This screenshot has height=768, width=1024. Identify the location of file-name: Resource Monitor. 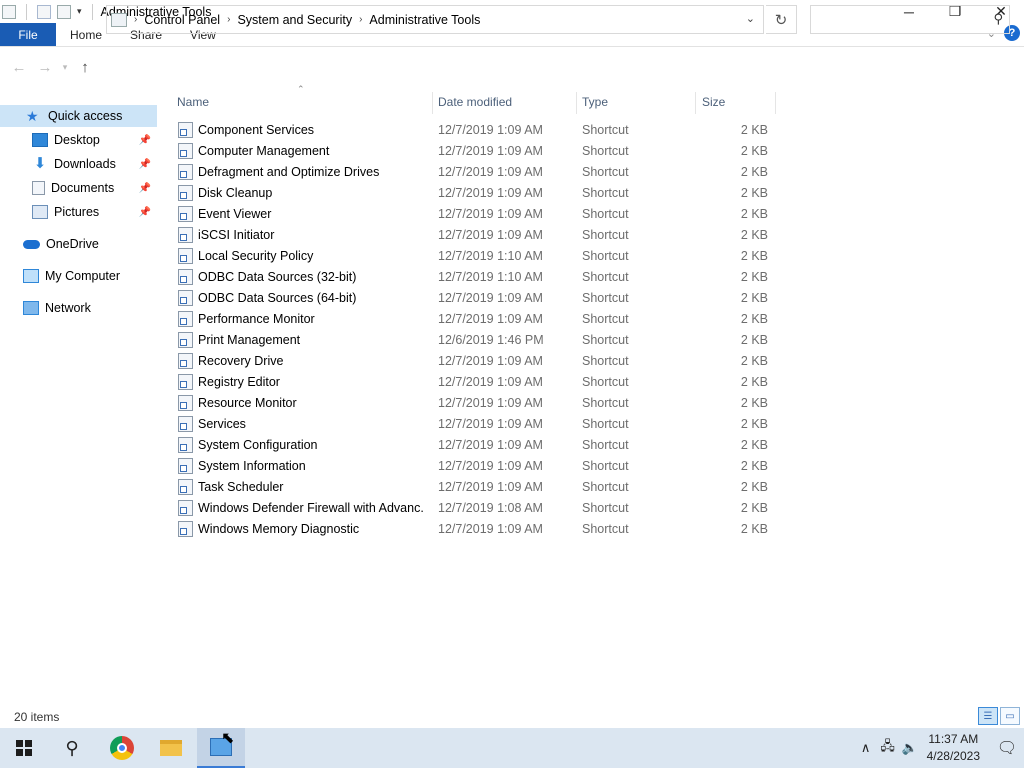
(311, 403).